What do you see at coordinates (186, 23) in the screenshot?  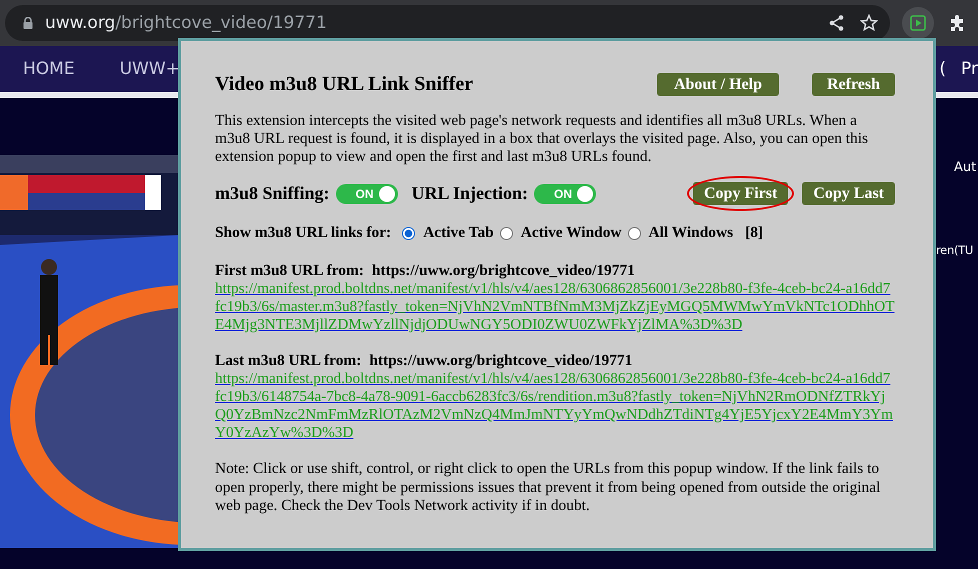 I see `url-text: uww.org/brightcove_video/19771` at bounding box center [186, 23].